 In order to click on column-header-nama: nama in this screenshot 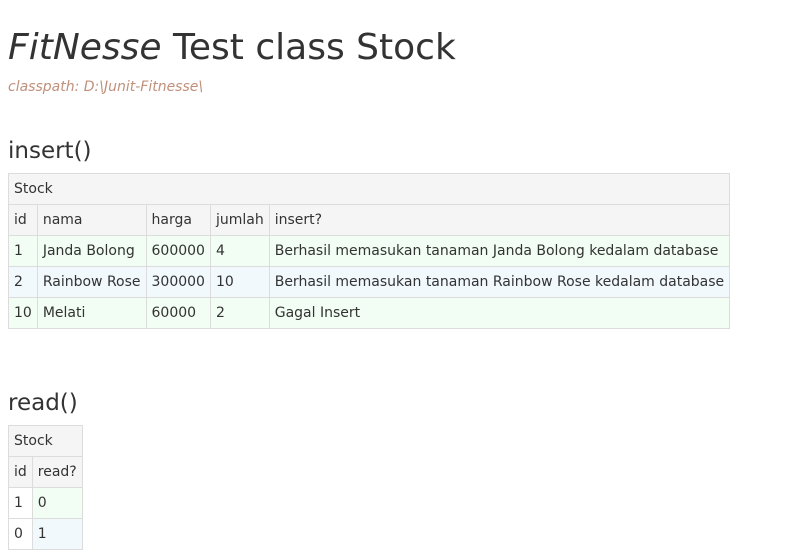, I will do `click(91, 220)`.